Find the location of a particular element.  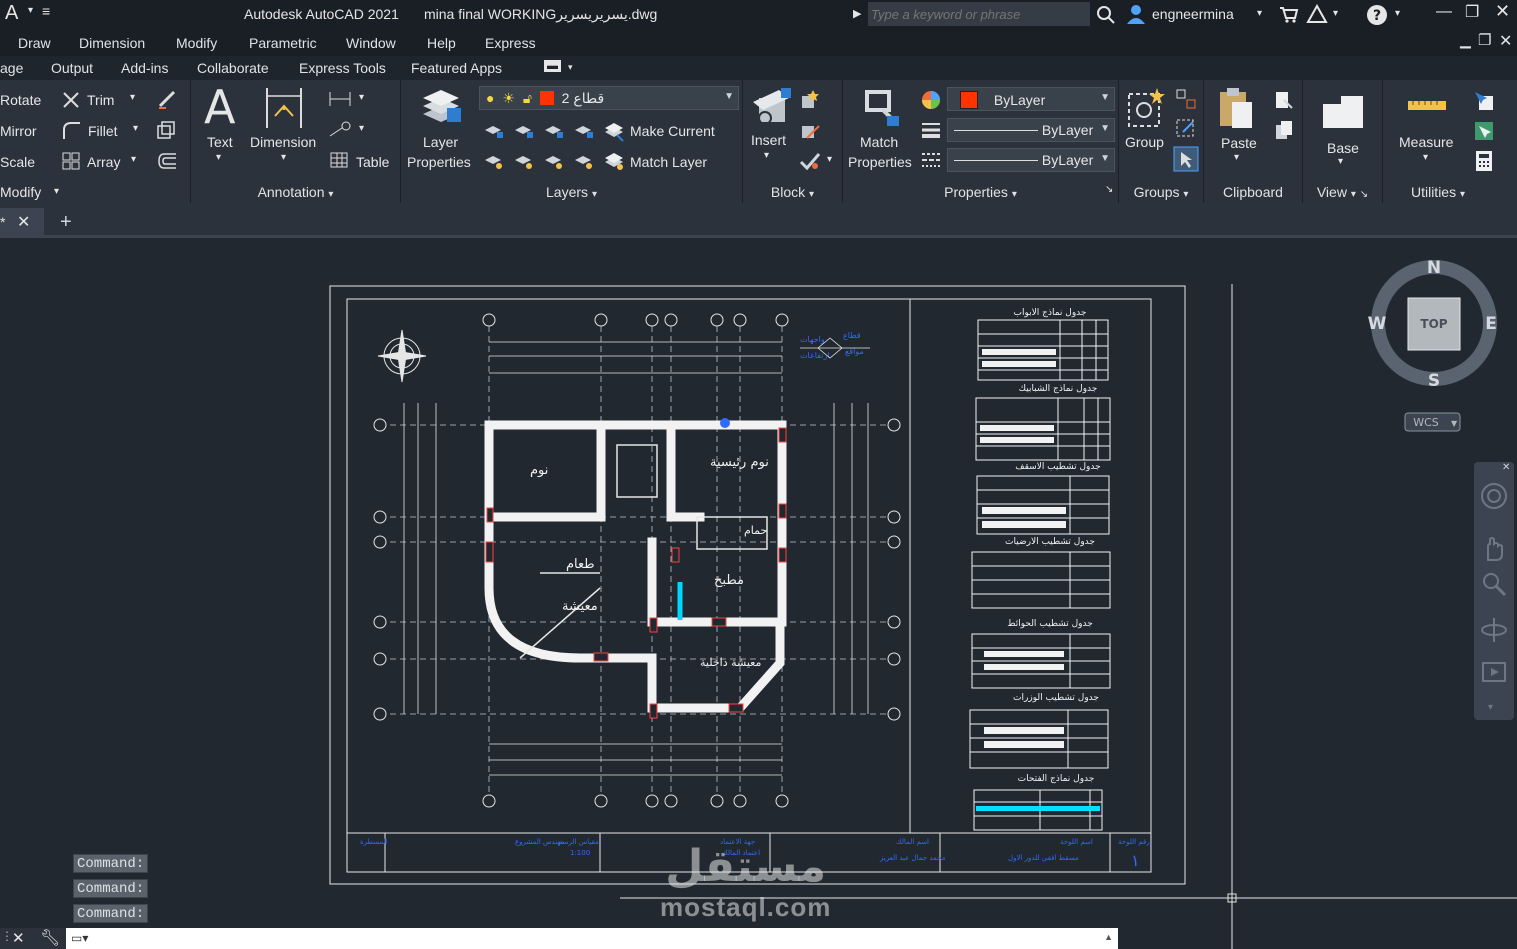

doc-close-icon: ✕ is located at coordinates (1505, 41).